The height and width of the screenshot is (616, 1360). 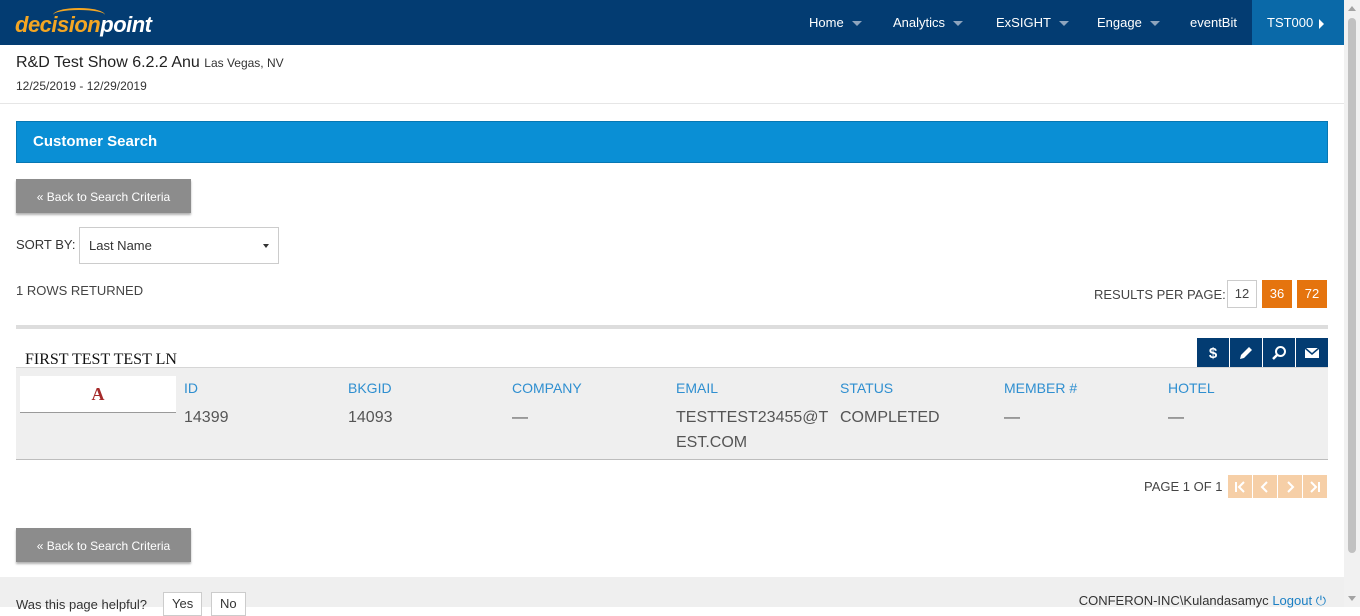 I want to click on panel-title: Customer Search, so click(x=672, y=142).